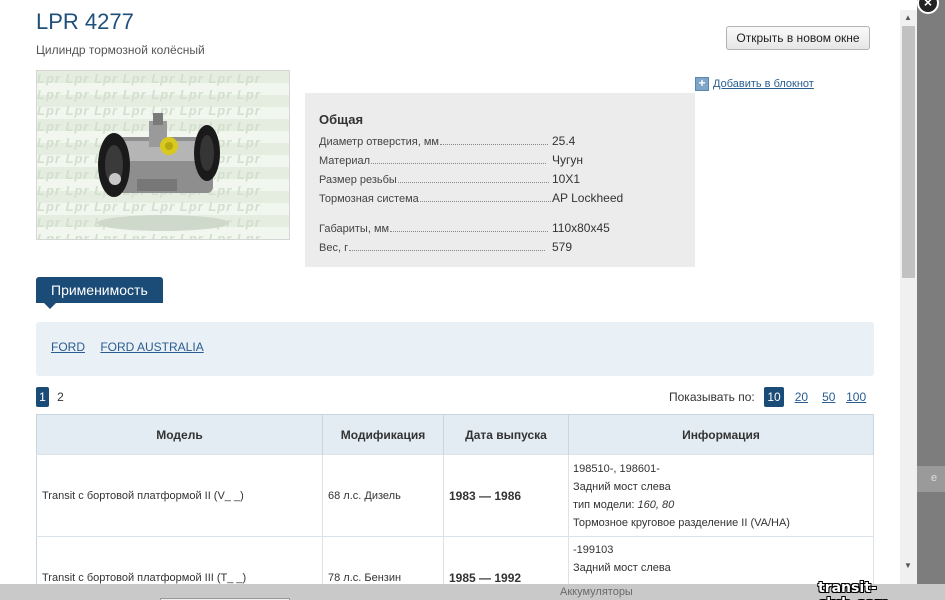  What do you see at coordinates (500, 157) in the screenshot?
I see `spec-row: Материал Чугун` at bounding box center [500, 157].